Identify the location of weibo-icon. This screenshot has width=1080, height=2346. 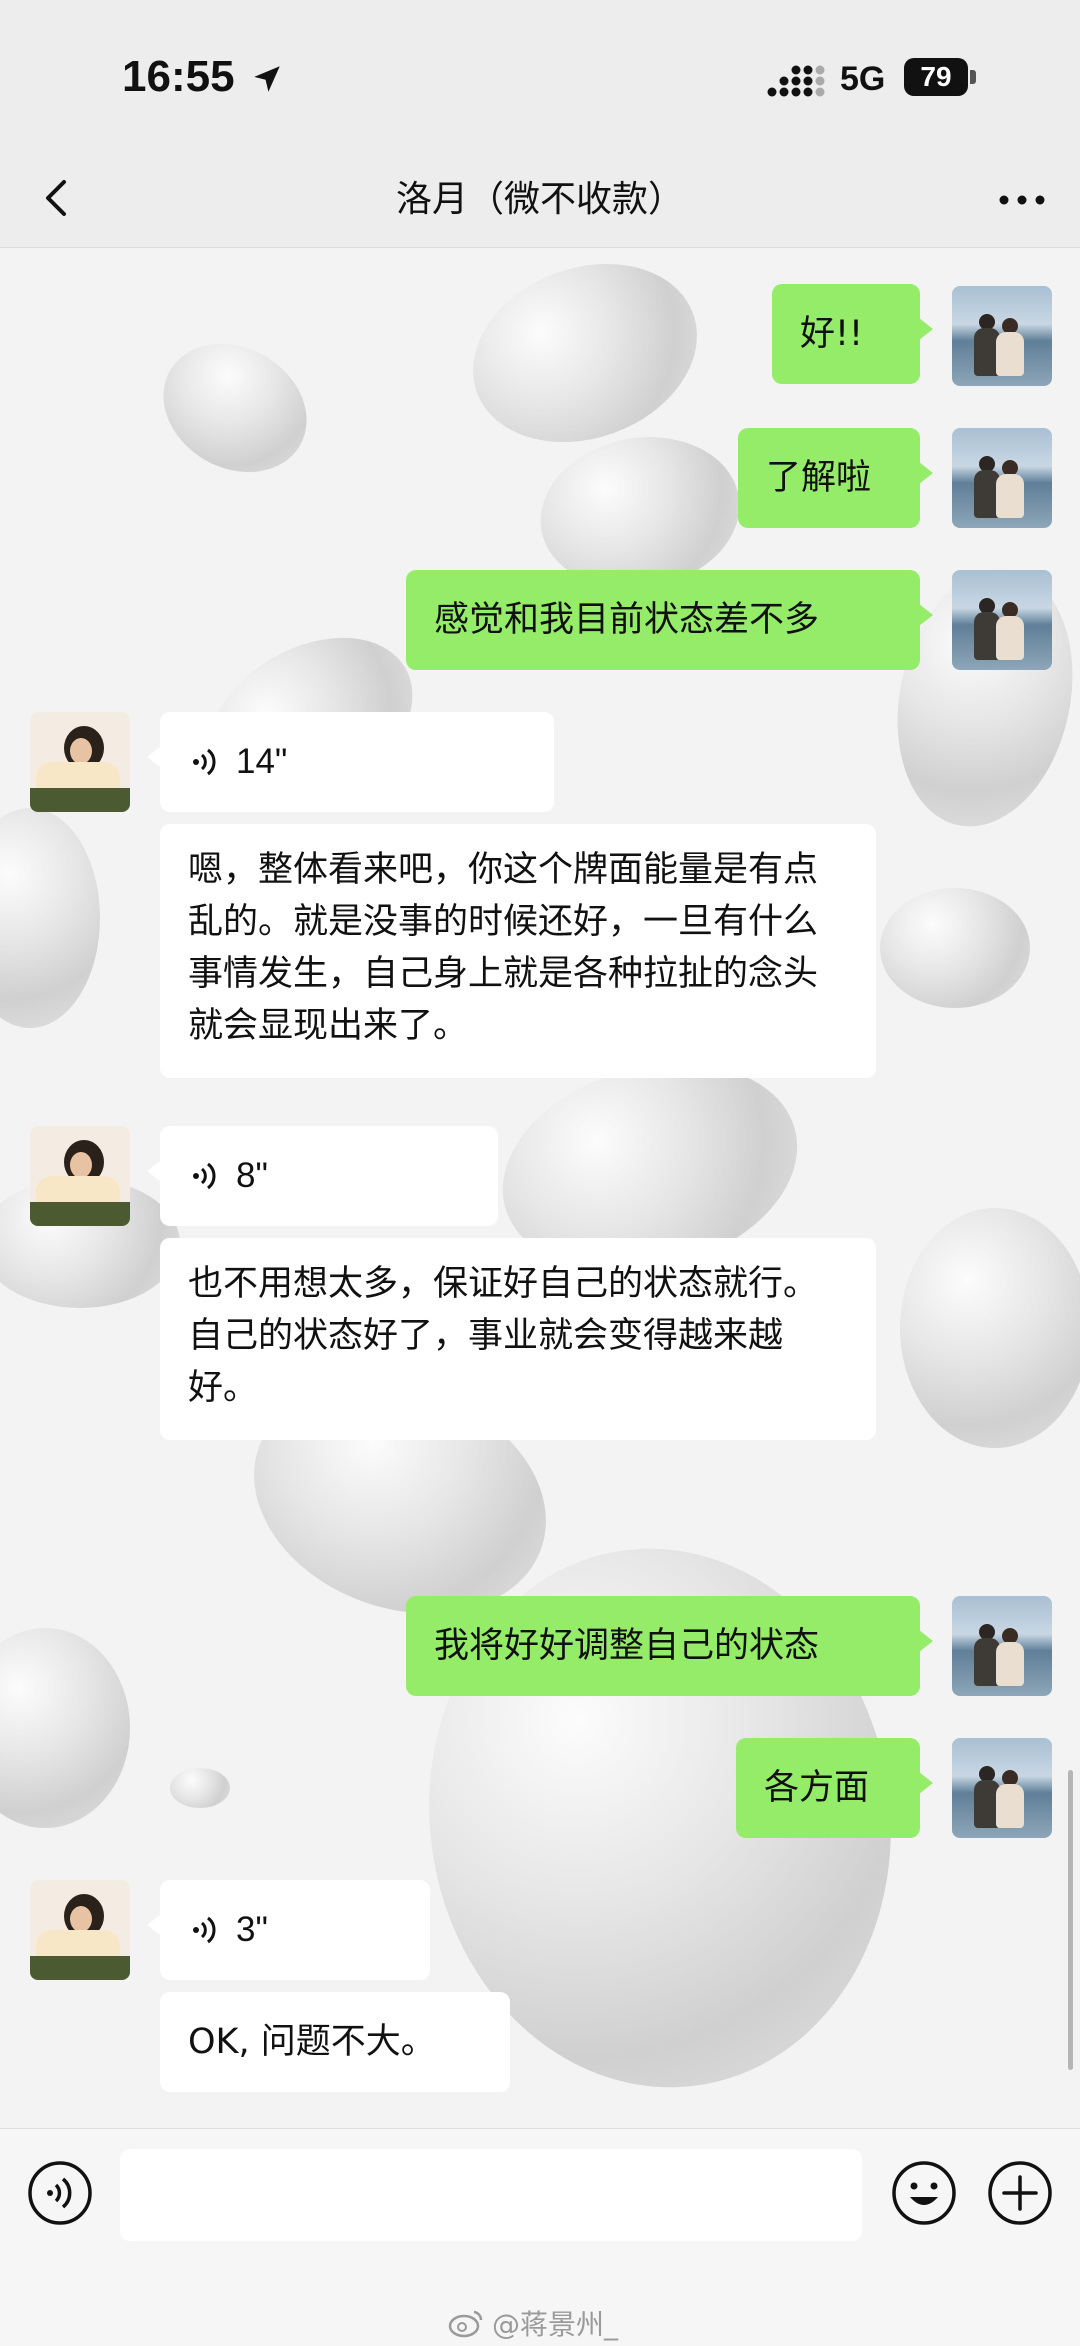
(465, 2324).